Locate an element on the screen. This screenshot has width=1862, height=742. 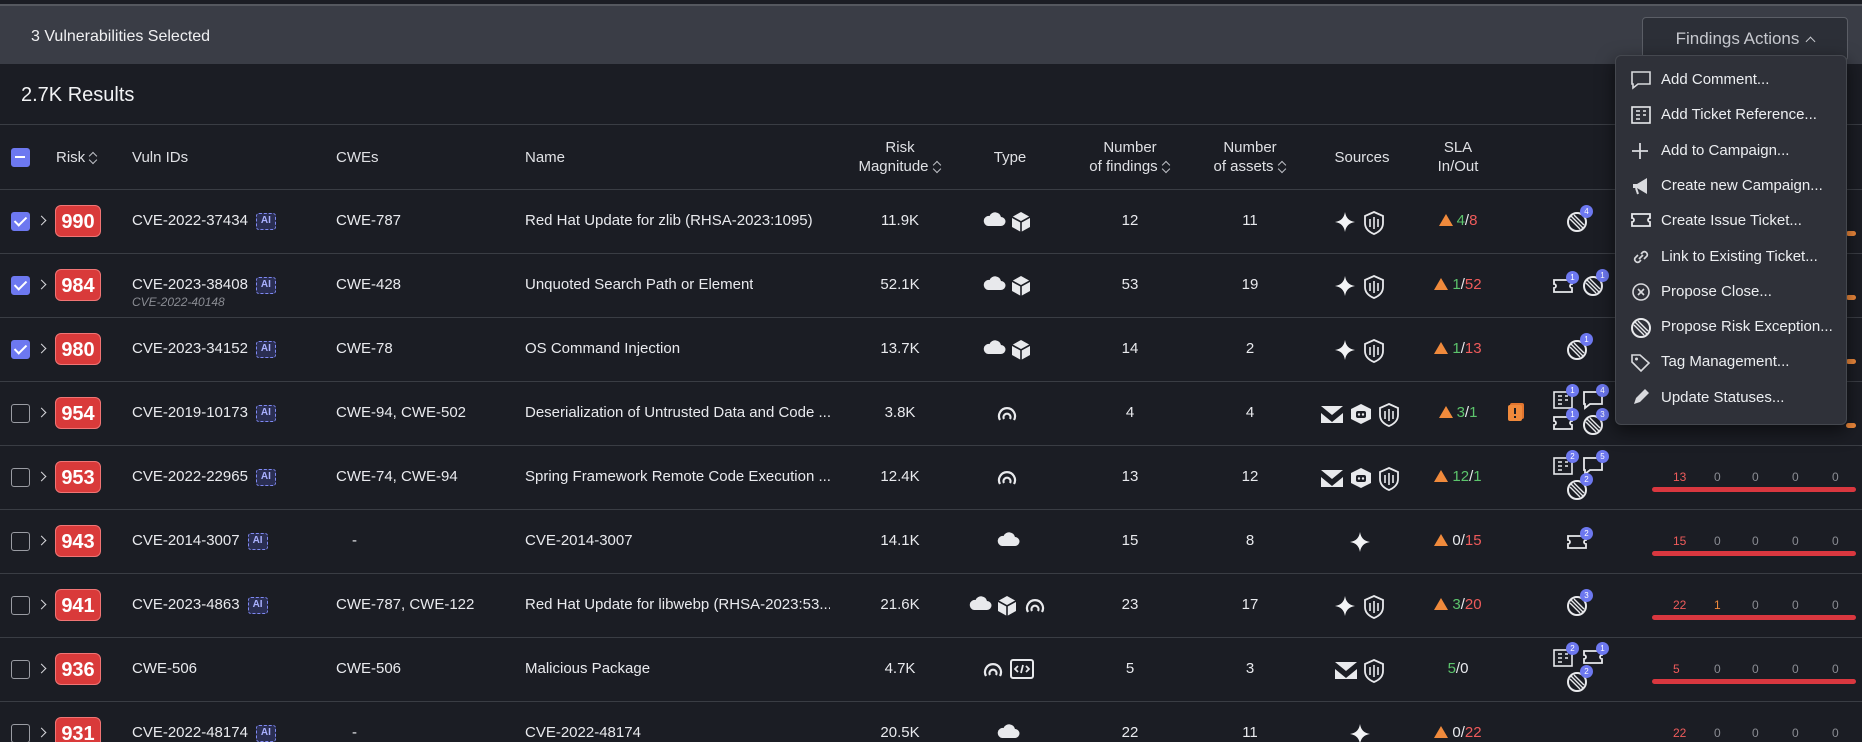
assets-count: 8 is located at coordinates (1250, 540).